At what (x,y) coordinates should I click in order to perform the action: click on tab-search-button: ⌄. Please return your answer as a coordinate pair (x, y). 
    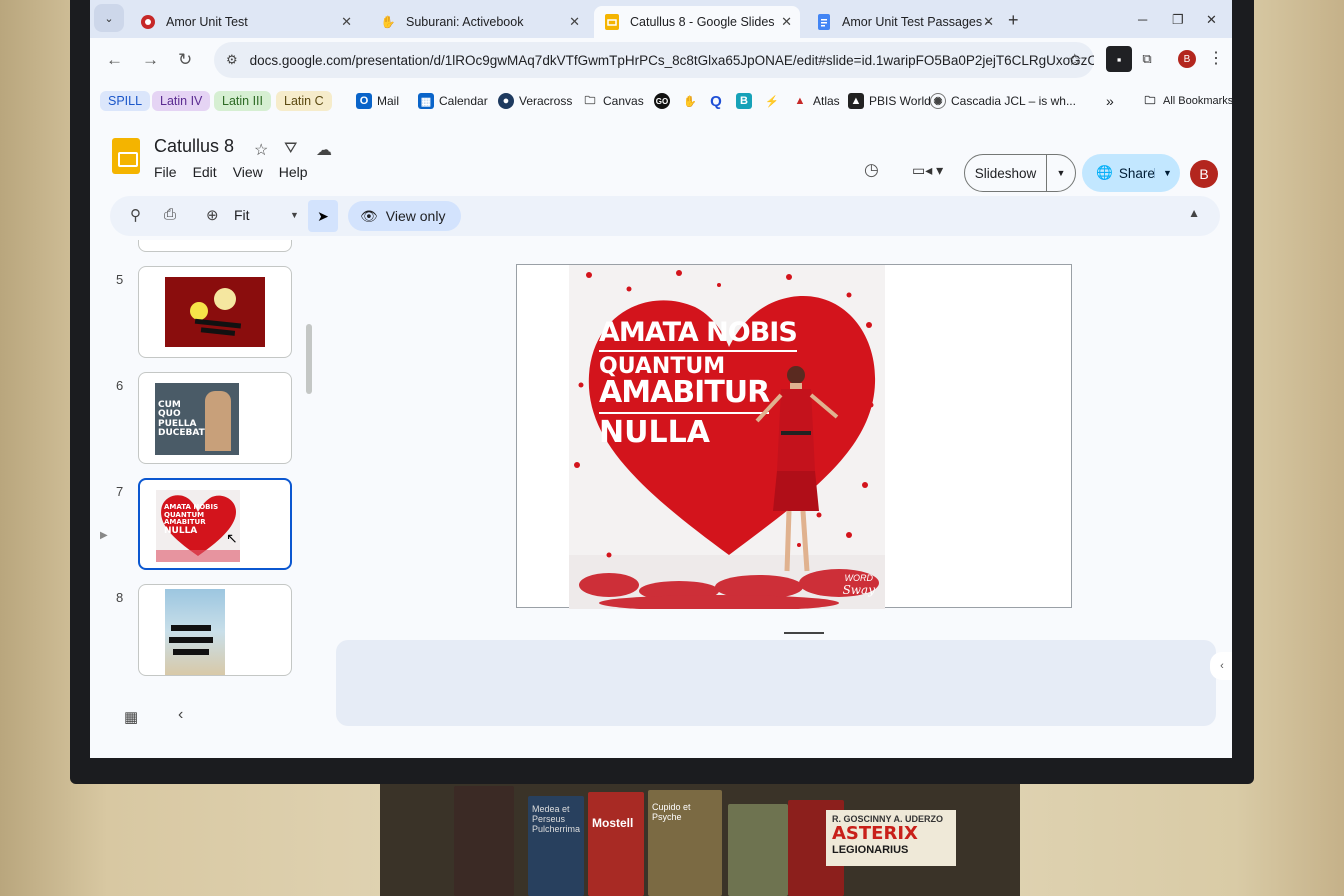
    Looking at the image, I should click on (109, 18).